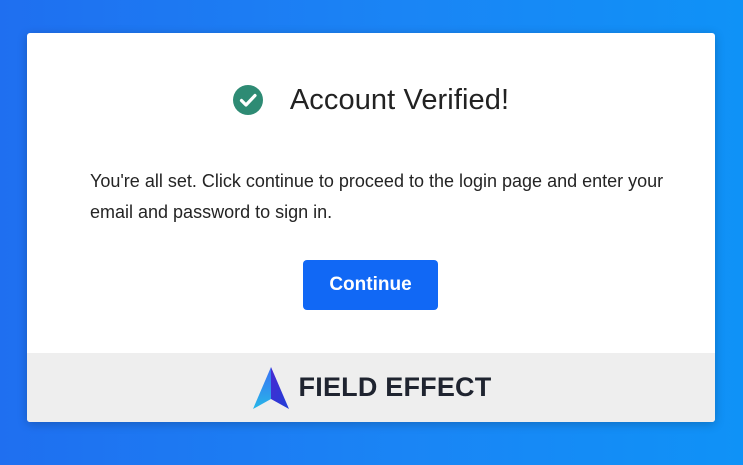 This screenshot has width=743, height=465. I want to click on brand-footer: FIELD EFFECT, so click(371, 387).